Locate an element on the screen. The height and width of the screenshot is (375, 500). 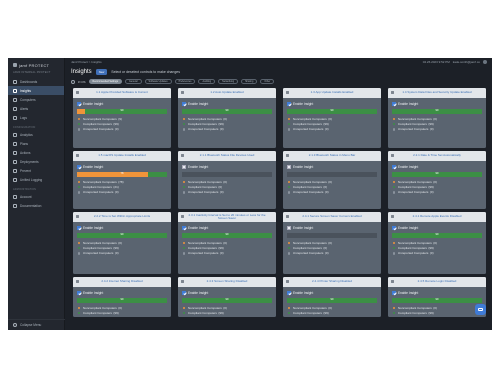
filter-chip-preferences: Preferences is located at coordinates (185, 81).